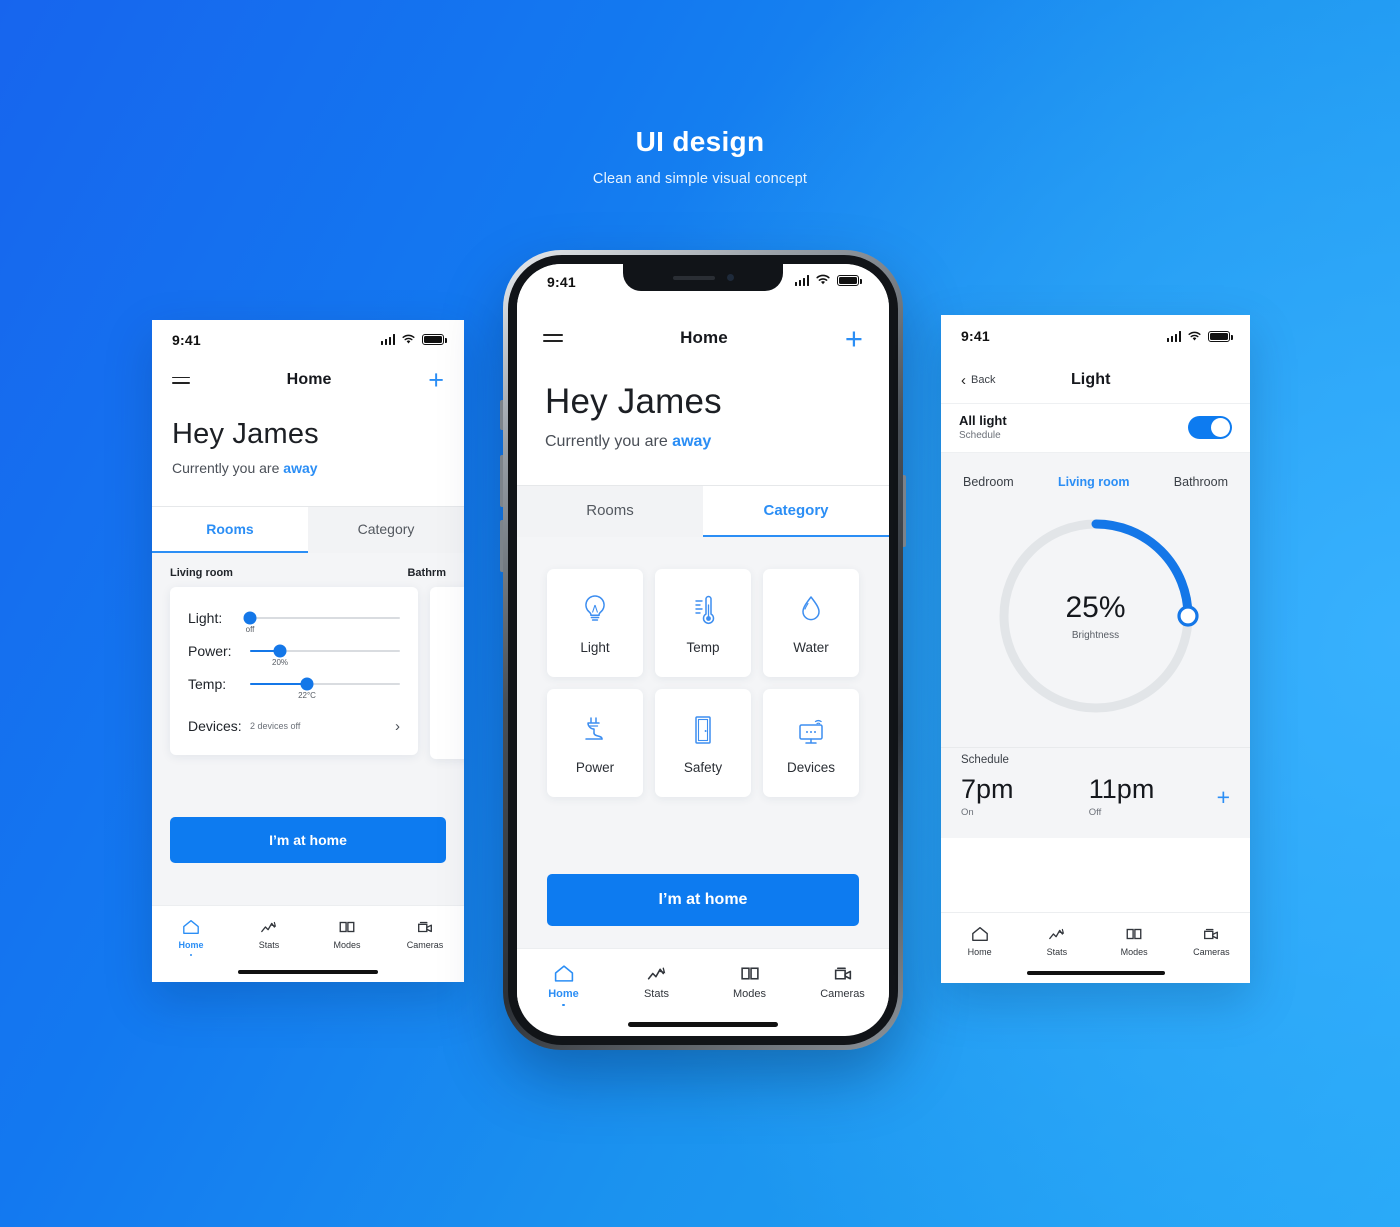 This screenshot has height=1227, width=1400. I want to click on battery-icon, so click(849, 280).